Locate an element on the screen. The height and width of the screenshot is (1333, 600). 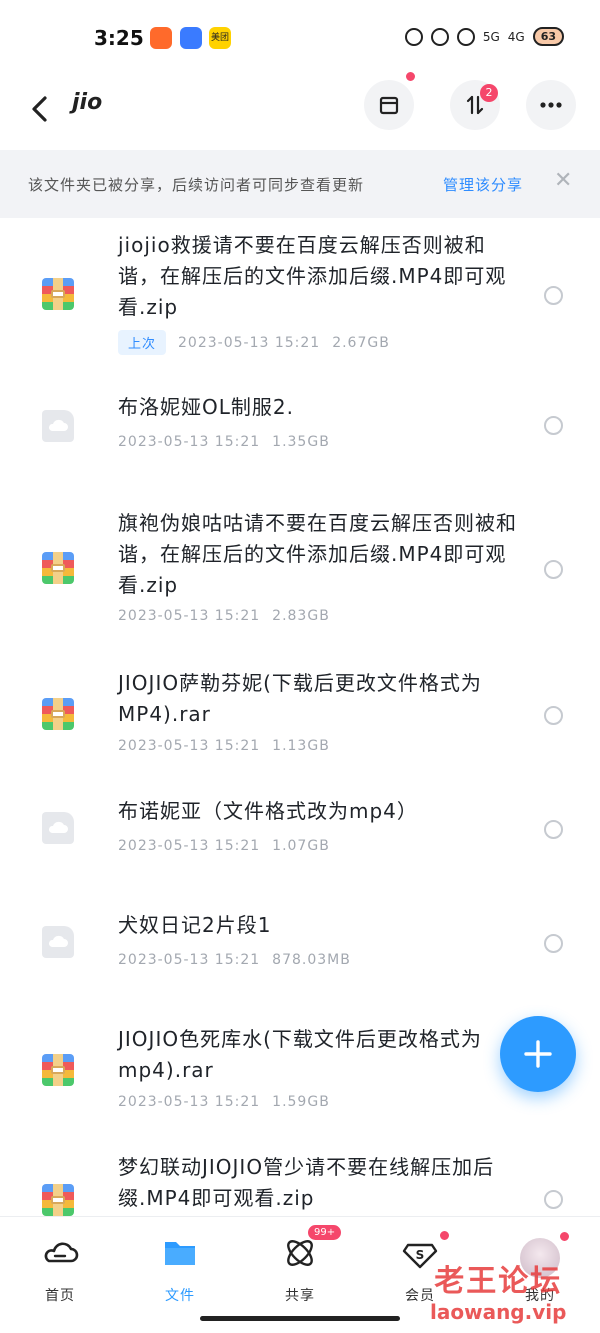
cloud-home-icon is located at coordinates (60, 1253).